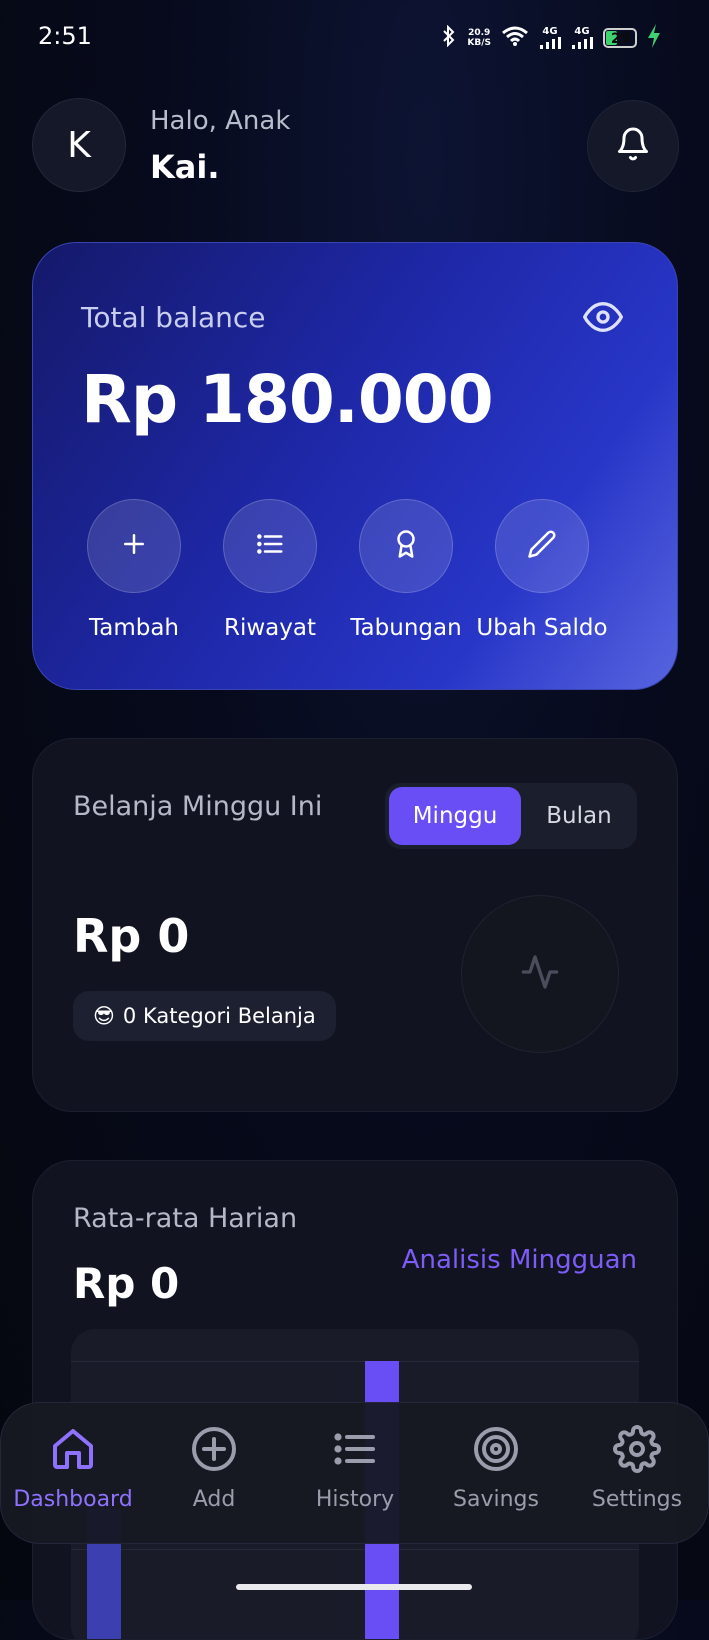 This screenshot has width=709, height=1640. Describe the element at coordinates (455, 816) in the screenshot. I see `toggle-minggu: Minggu` at that location.